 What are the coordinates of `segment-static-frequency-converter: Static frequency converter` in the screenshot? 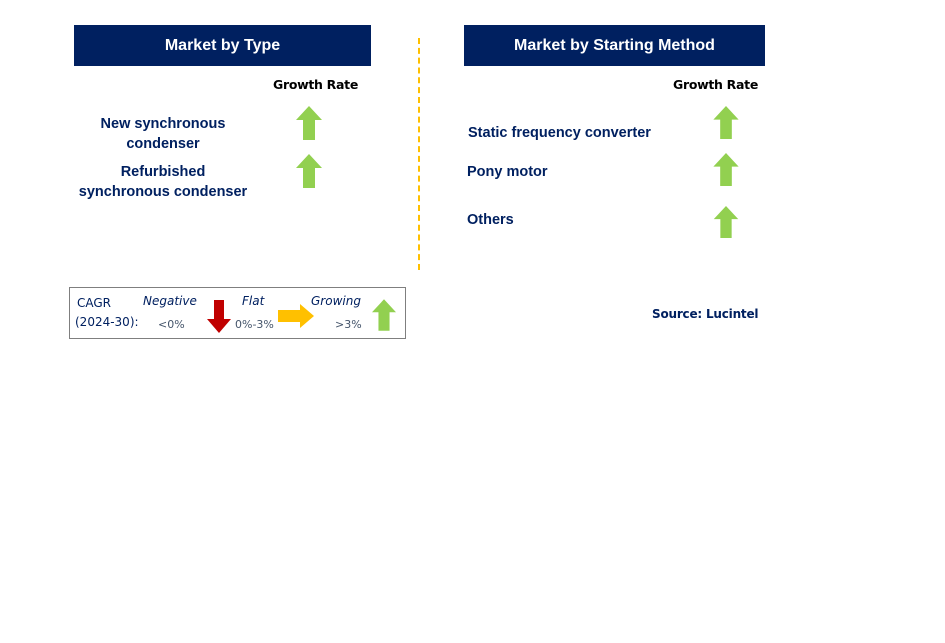 It's located at (559, 133).